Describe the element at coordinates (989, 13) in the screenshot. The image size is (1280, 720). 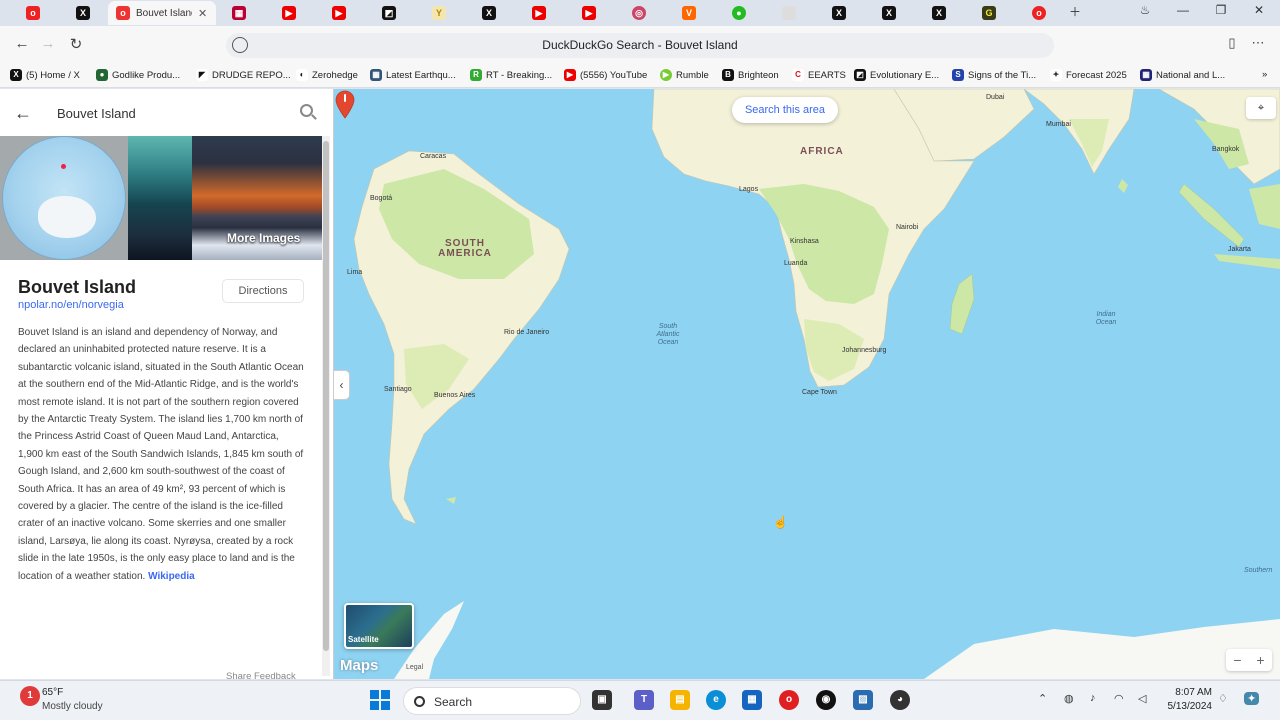
I see `tab-gab: G` at that location.